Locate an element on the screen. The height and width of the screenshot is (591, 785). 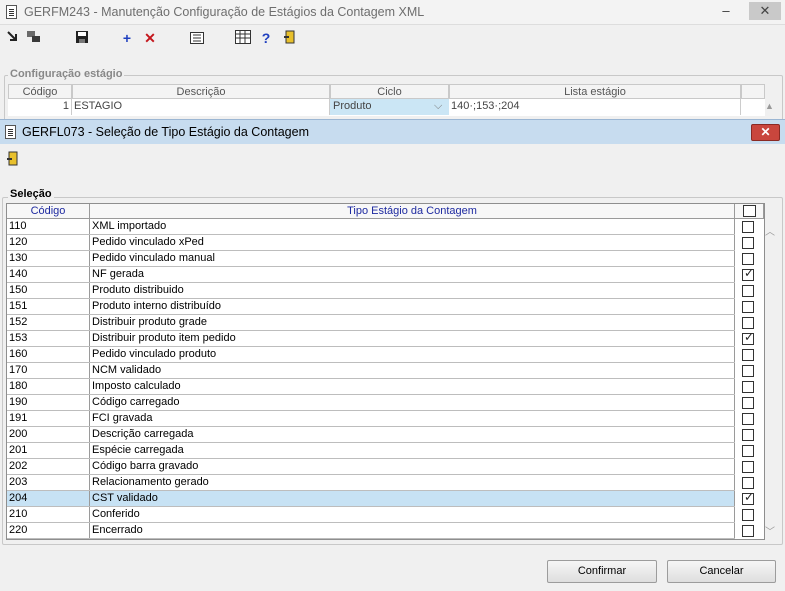
cell-codigo: 153 is located at coordinates (48, 338).